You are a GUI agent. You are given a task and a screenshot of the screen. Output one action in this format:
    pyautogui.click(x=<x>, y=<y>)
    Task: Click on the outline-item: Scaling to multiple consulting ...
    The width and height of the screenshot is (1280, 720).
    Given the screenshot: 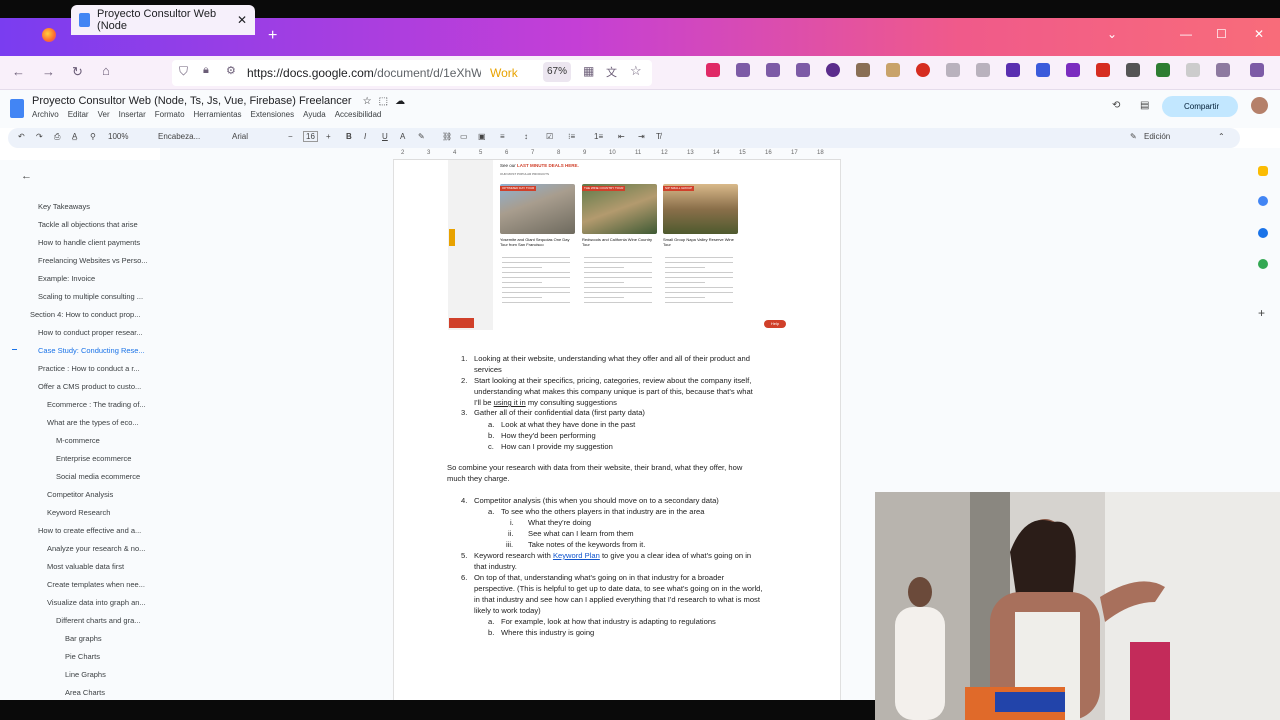 What is the action you would take?
    pyautogui.click(x=98, y=296)
    